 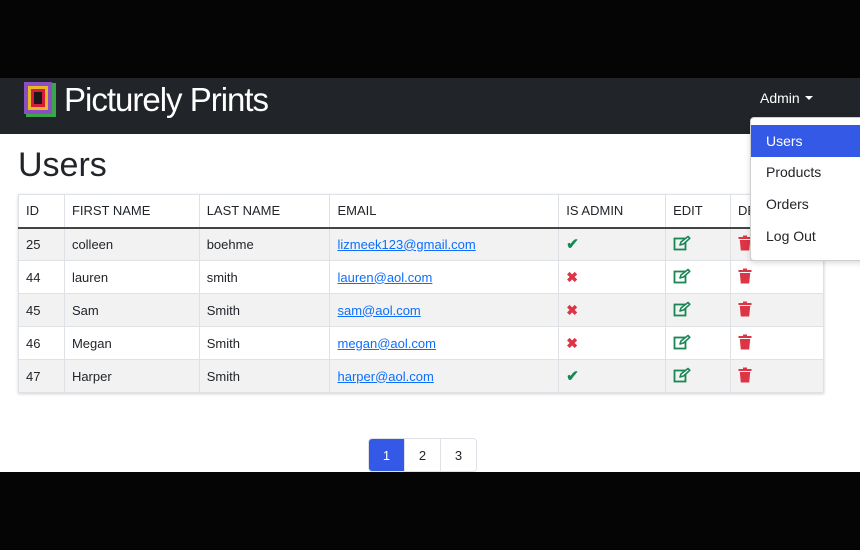 I want to click on table-row: 47 Harper Smith harper@aol.com ✔, so click(x=421, y=376).